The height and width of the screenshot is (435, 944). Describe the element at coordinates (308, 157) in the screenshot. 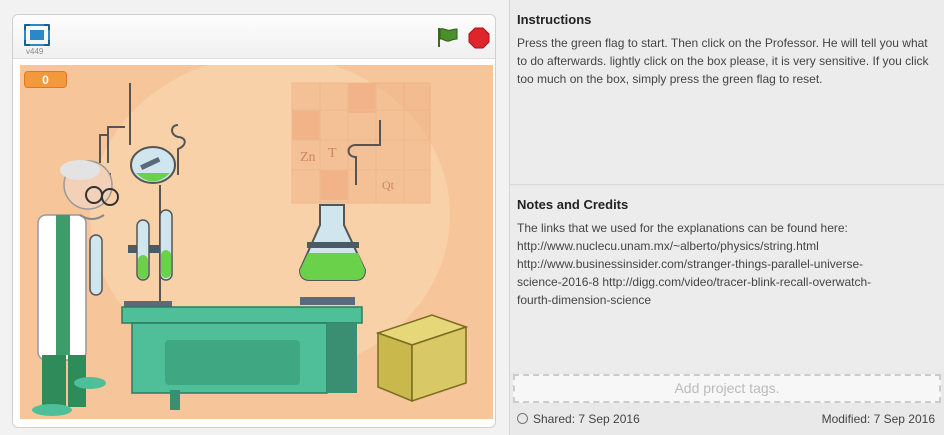

I see `wall-glyph: Zn` at that location.